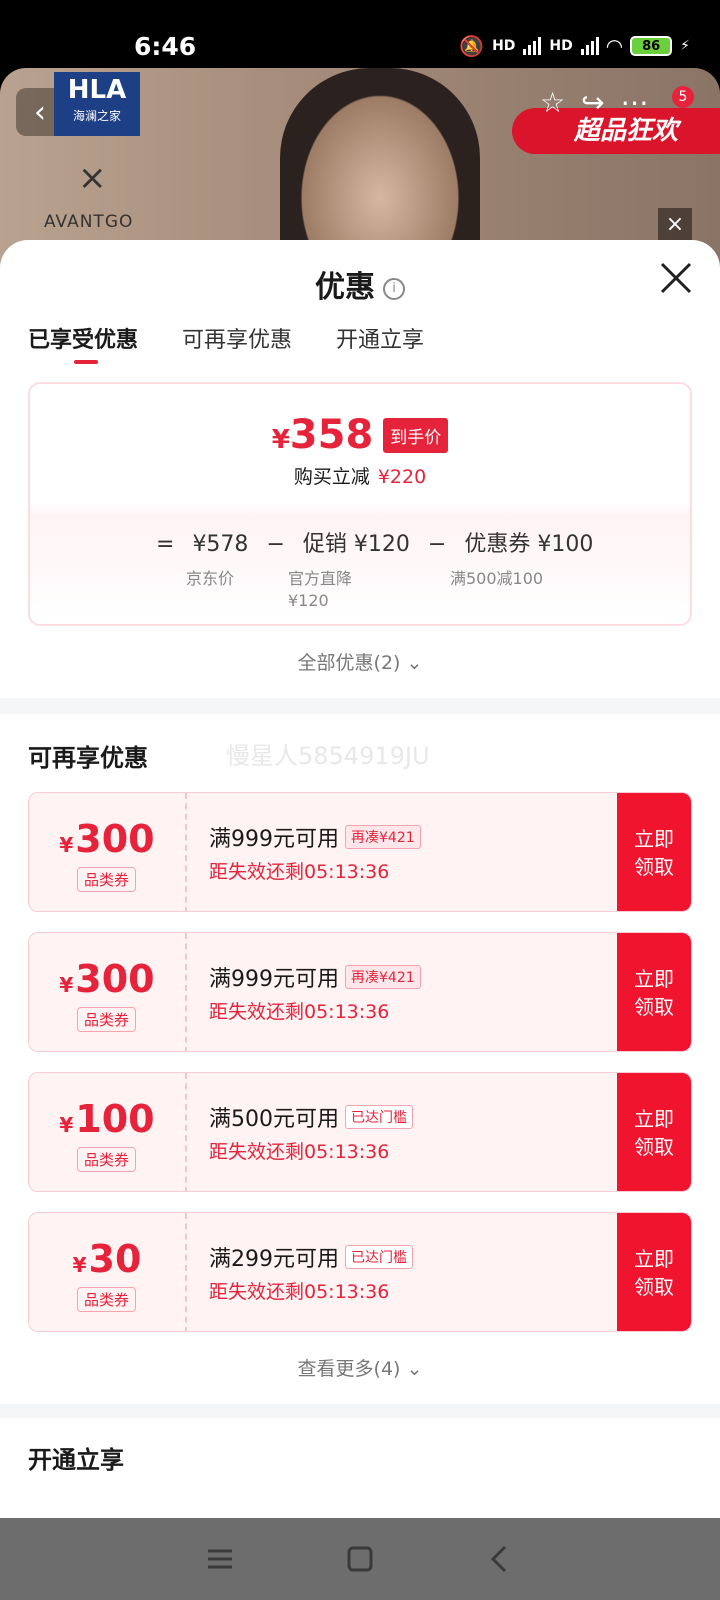 Image resolution: width=720 pixels, height=1600 pixels. I want to click on tab-reenjoy: 可再享优惠, so click(237, 347).